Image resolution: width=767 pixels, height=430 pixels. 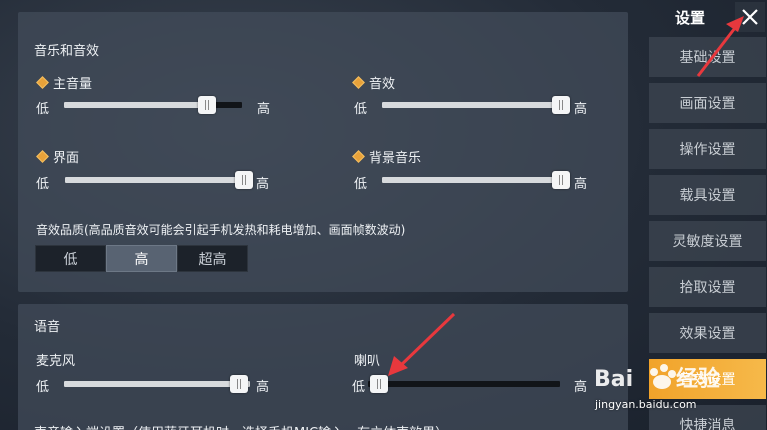 What do you see at coordinates (581, 109) in the screenshot?
I see `effects-volume-high: 高` at bounding box center [581, 109].